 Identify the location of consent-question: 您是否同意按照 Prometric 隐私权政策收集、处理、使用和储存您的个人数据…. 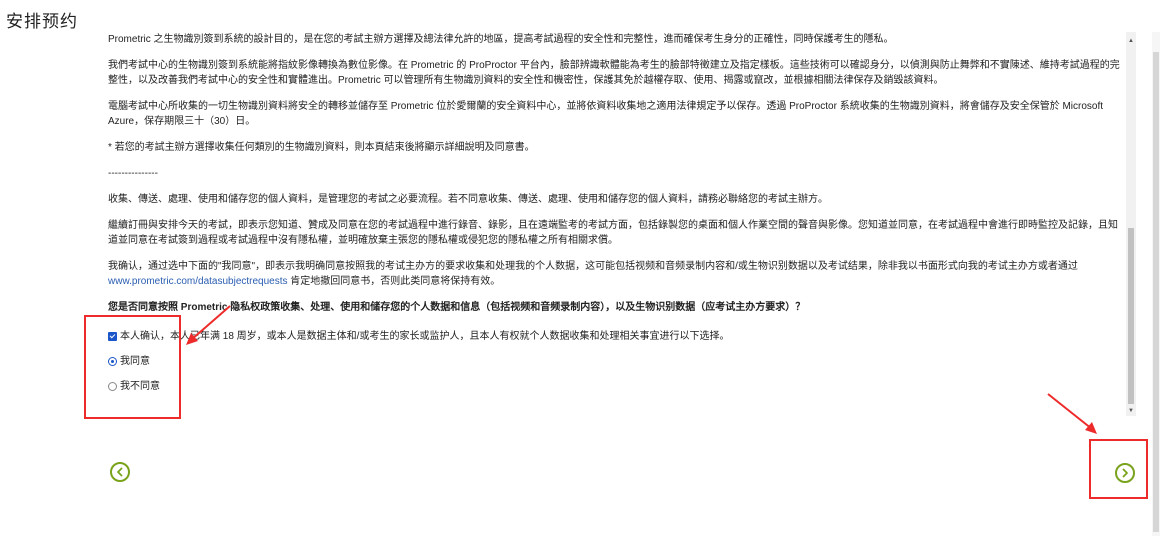
(457, 307).